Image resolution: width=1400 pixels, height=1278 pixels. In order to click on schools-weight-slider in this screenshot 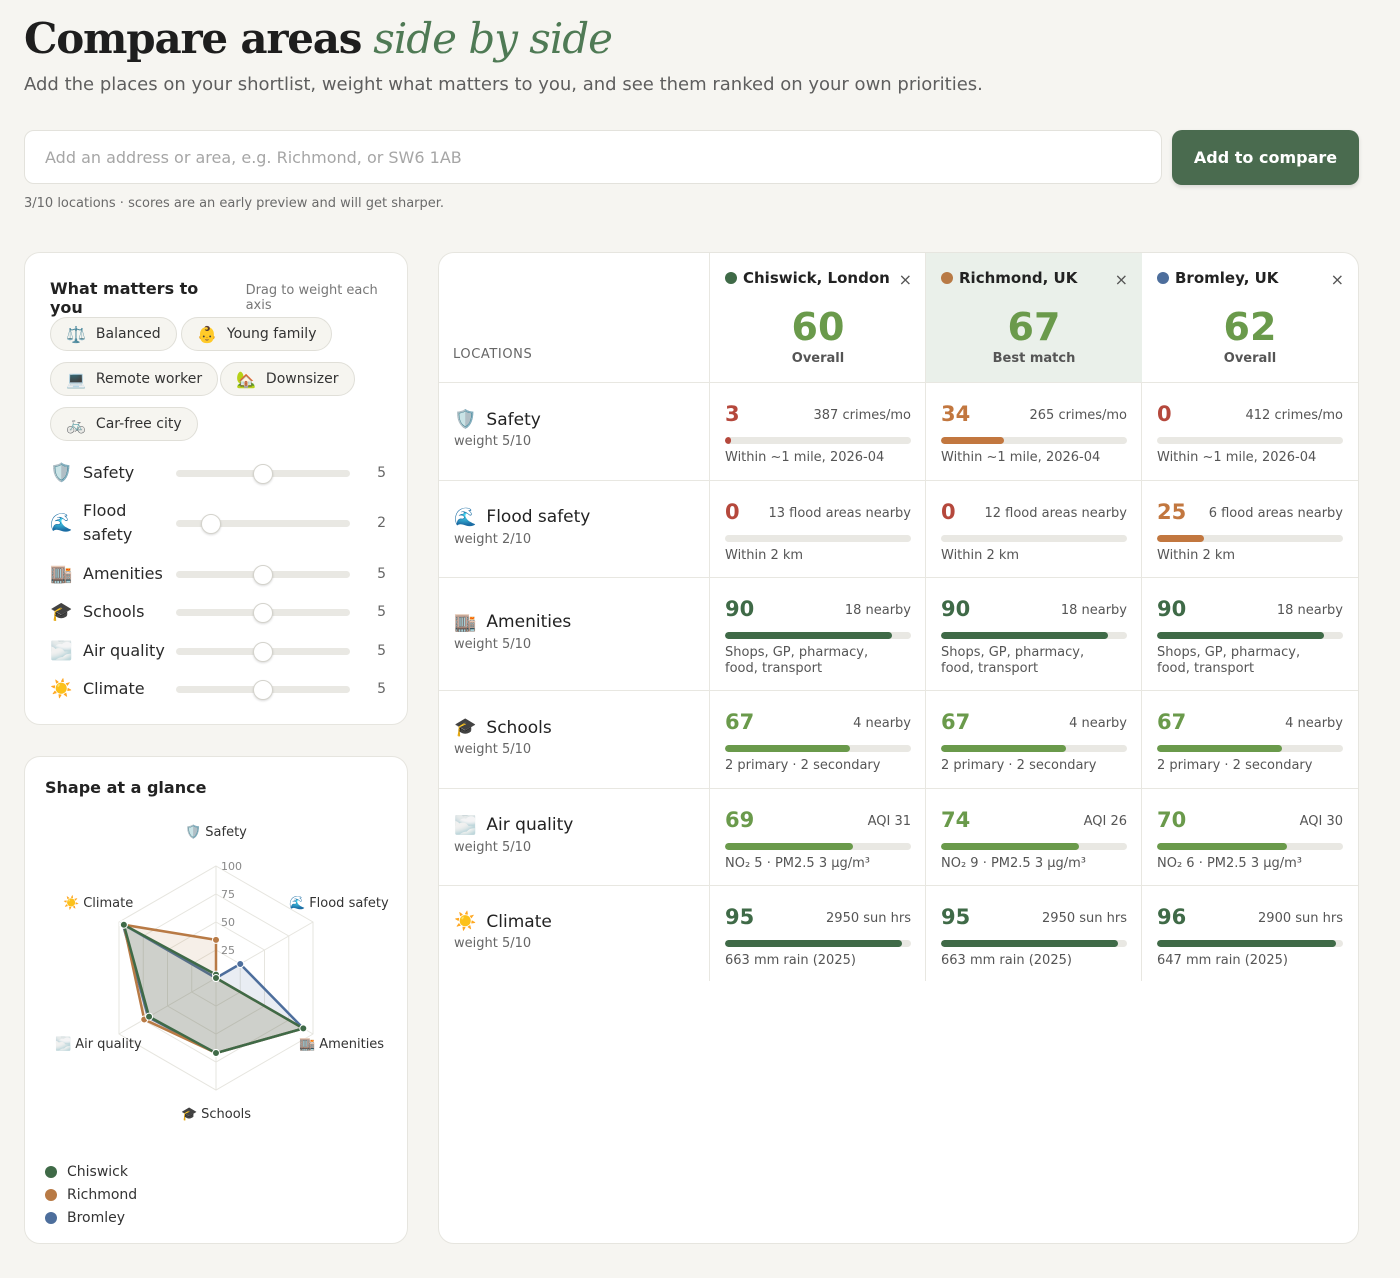, I will do `click(263, 612)`.